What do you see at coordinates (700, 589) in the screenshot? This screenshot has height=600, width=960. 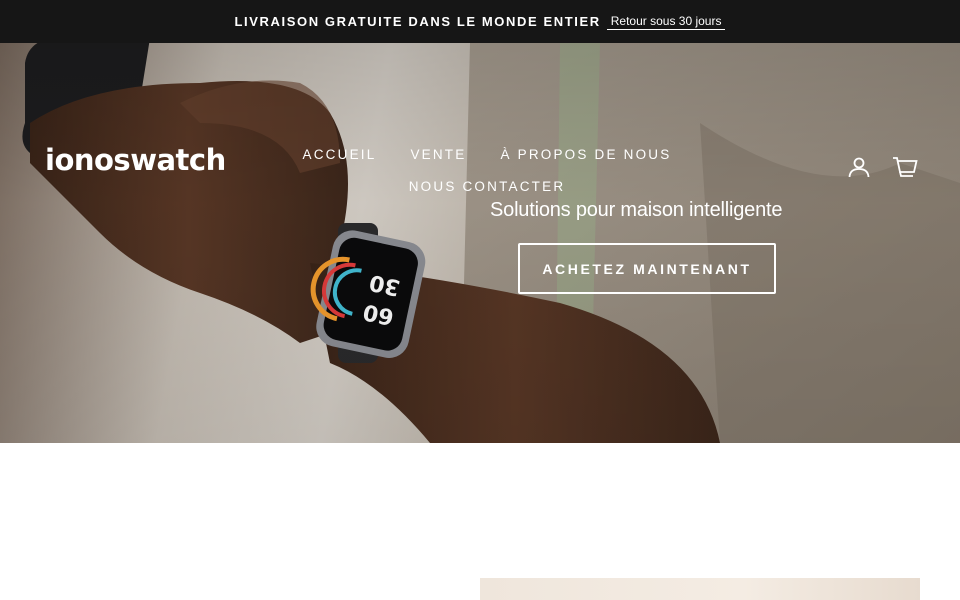 I see `featured-image` at bounding box center [700, 589].